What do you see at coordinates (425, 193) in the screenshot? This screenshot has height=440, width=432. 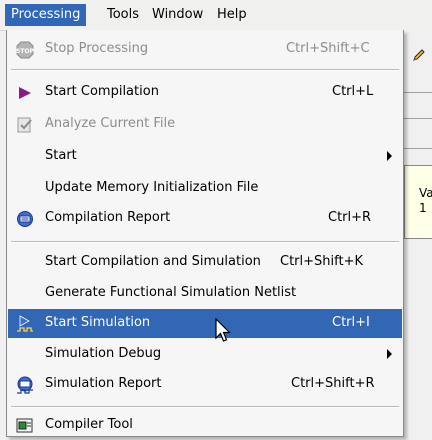 I see `panel-text: Va` at bounding box center [425, 193].